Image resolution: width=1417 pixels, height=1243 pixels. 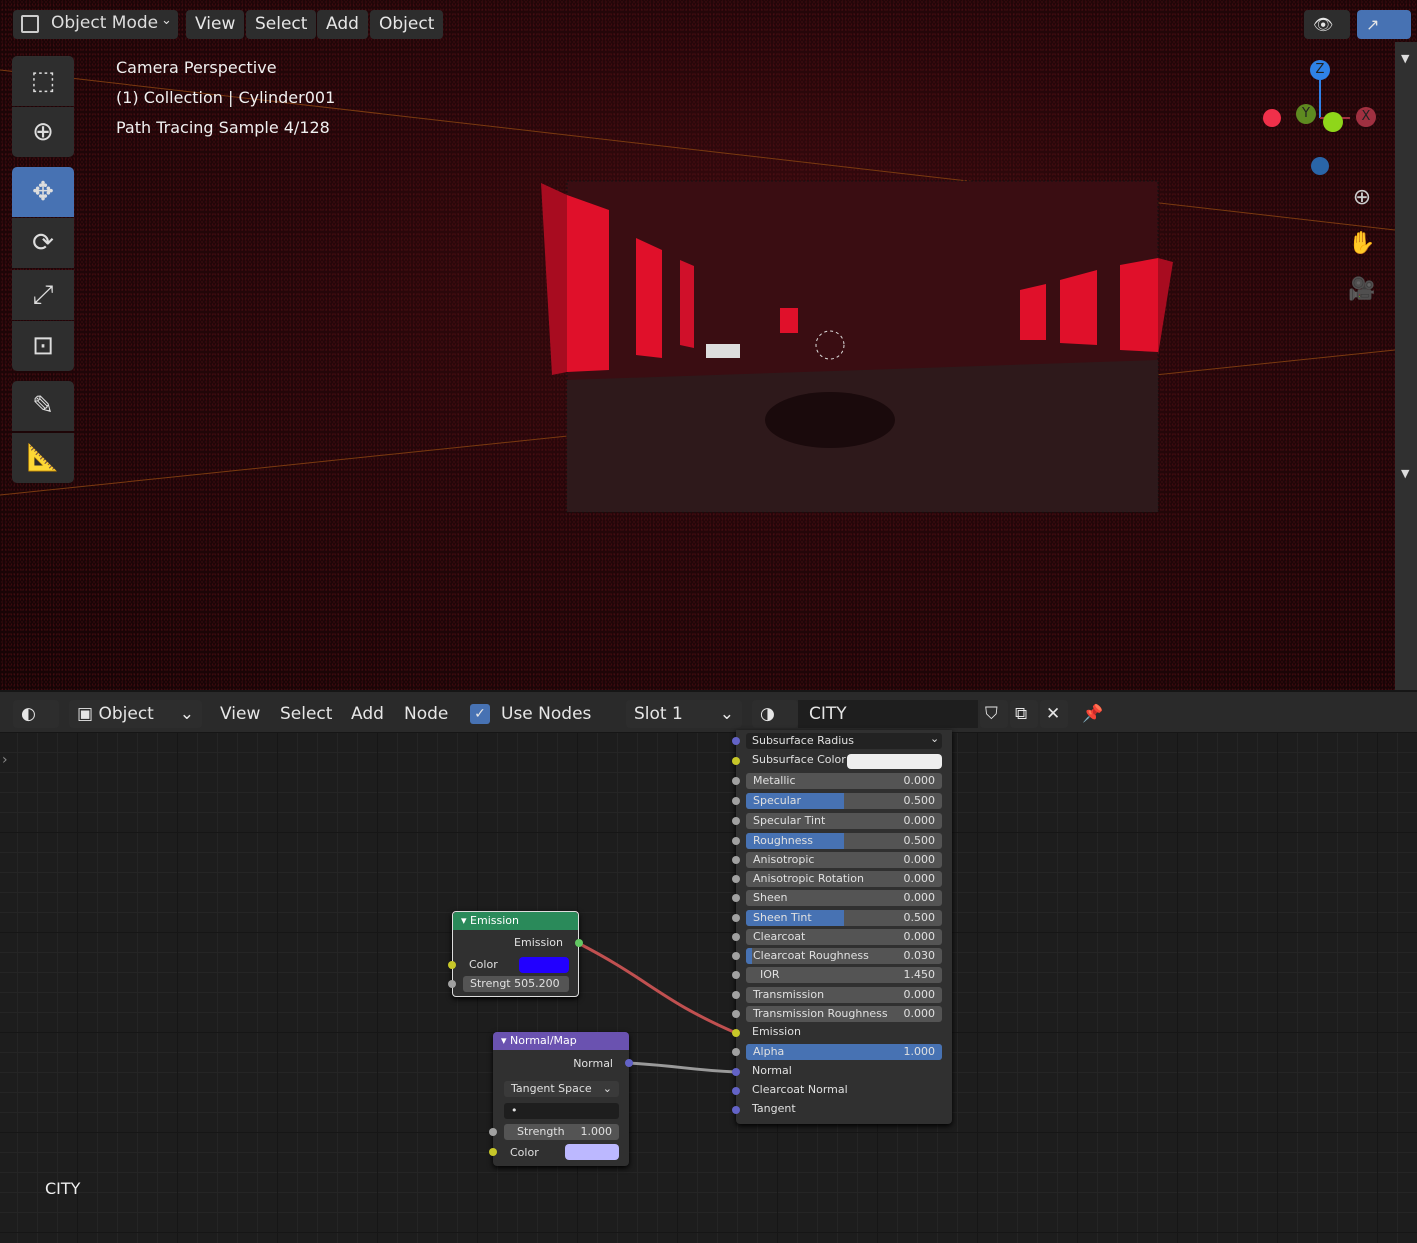 What do you see at coordinates (95, 24) in the screenshot?
I see `mode-dropdown: Object Mode ⌄` at bounding box center [95, 24].